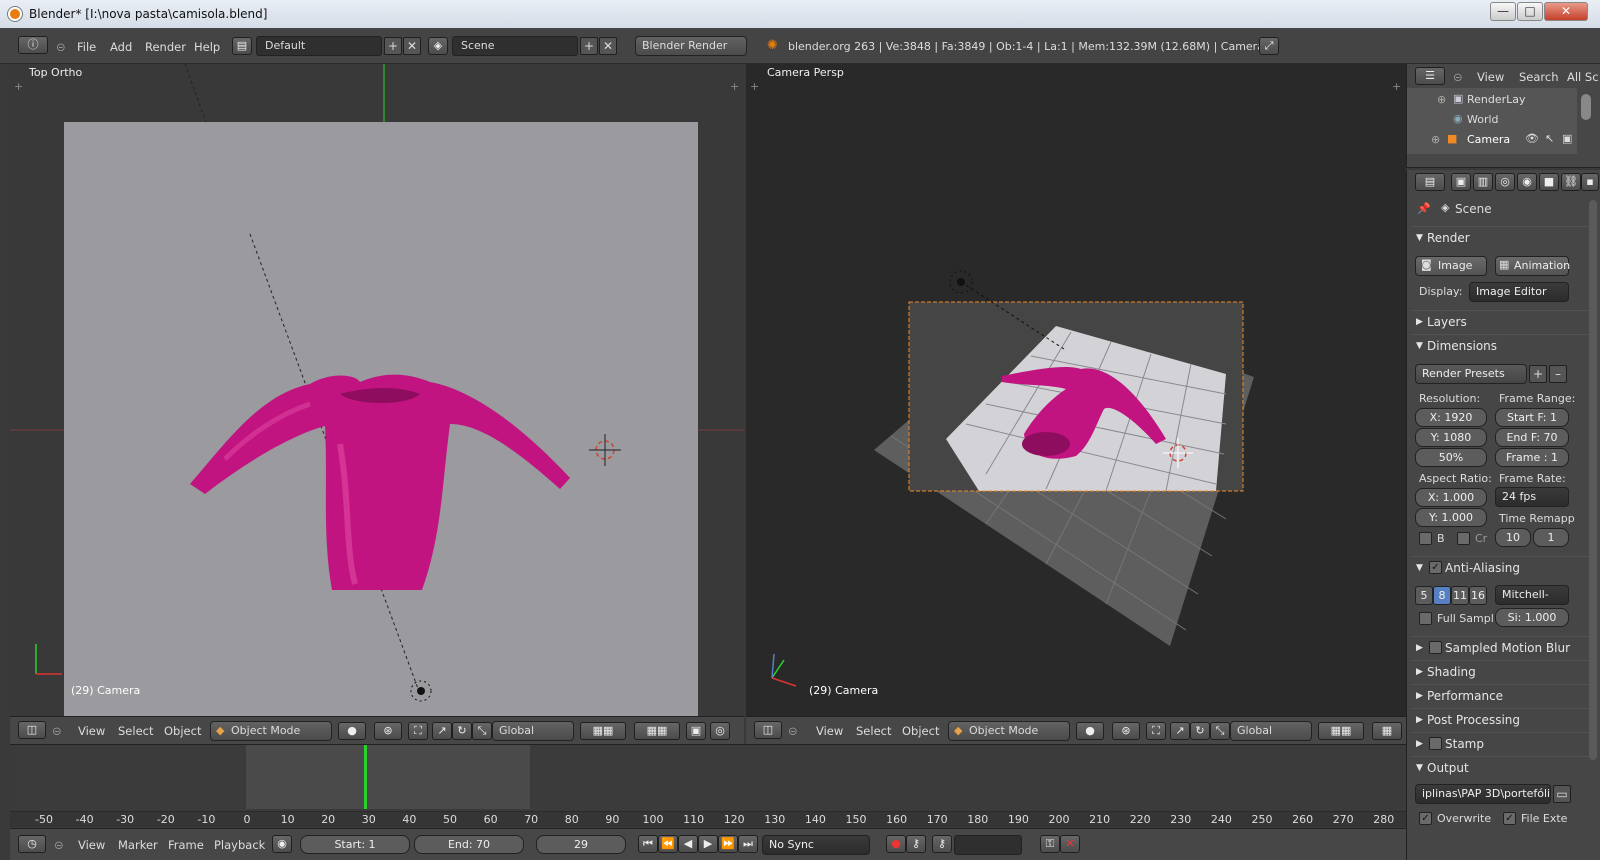  I want to click on left-mode-select: Object Mode, so click(271, 731).